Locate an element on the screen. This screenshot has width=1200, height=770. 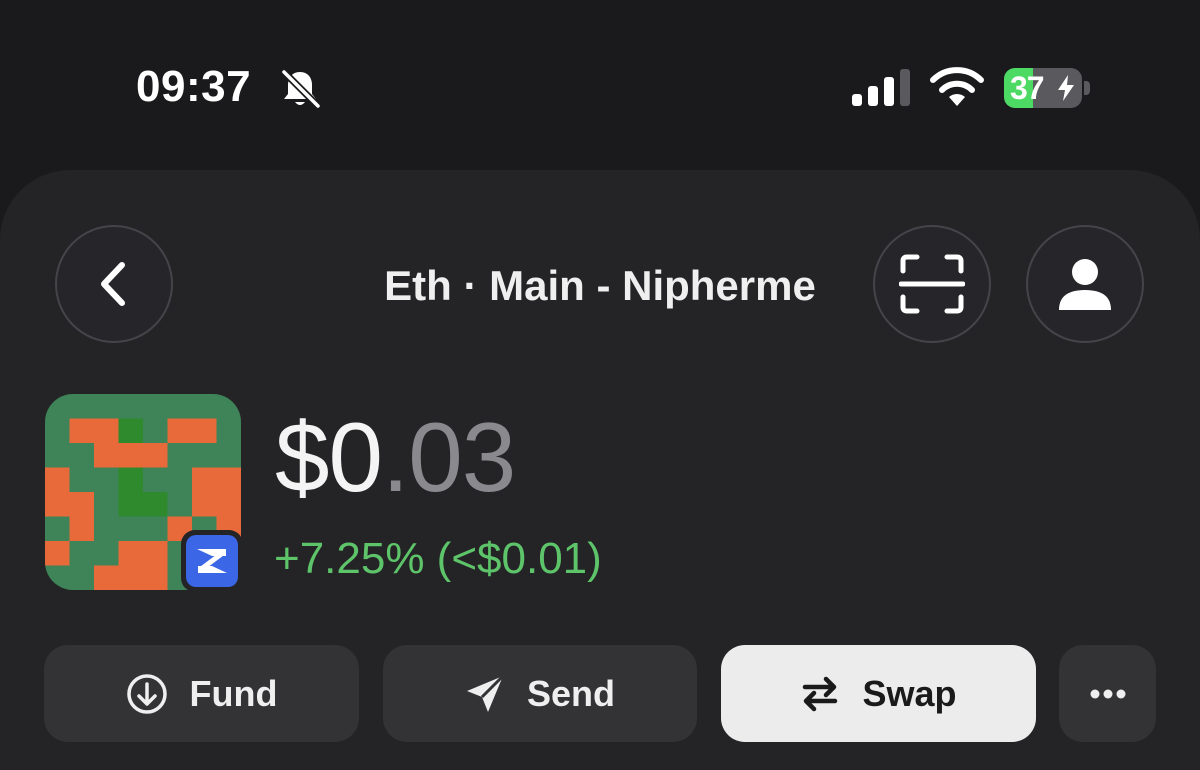
battery-cap is located at coordinates (1087, 88).